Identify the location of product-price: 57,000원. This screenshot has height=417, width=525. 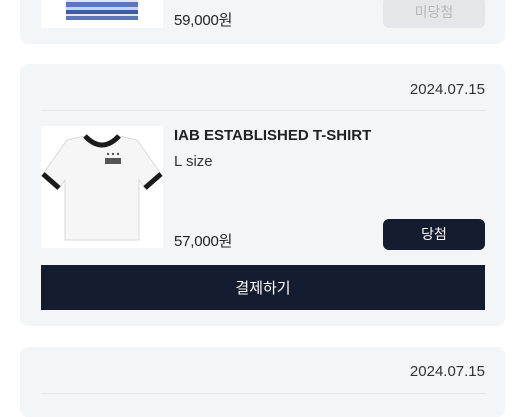
(203, 241).